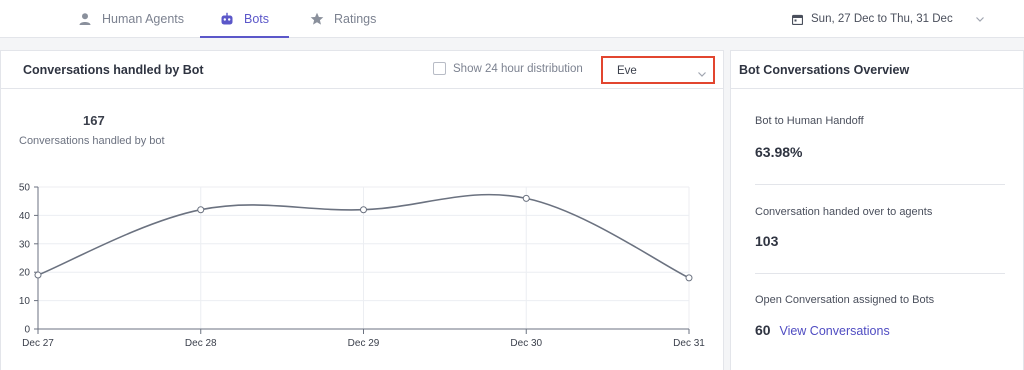 The height and width of the screenshot is (370, 1024). I want to click on tab-bots: Bots, so click(244, 19).